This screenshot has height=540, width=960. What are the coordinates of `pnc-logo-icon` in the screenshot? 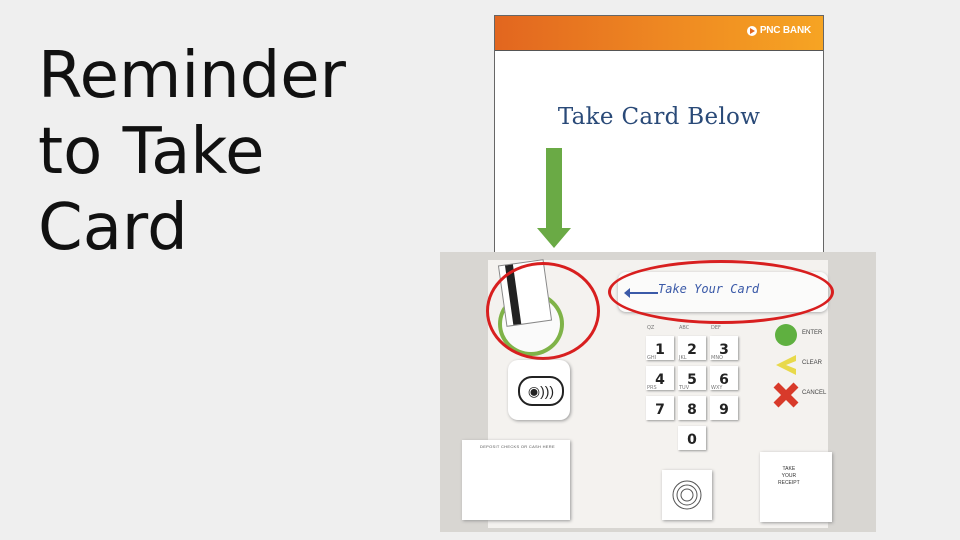 It's located at (751, 30).